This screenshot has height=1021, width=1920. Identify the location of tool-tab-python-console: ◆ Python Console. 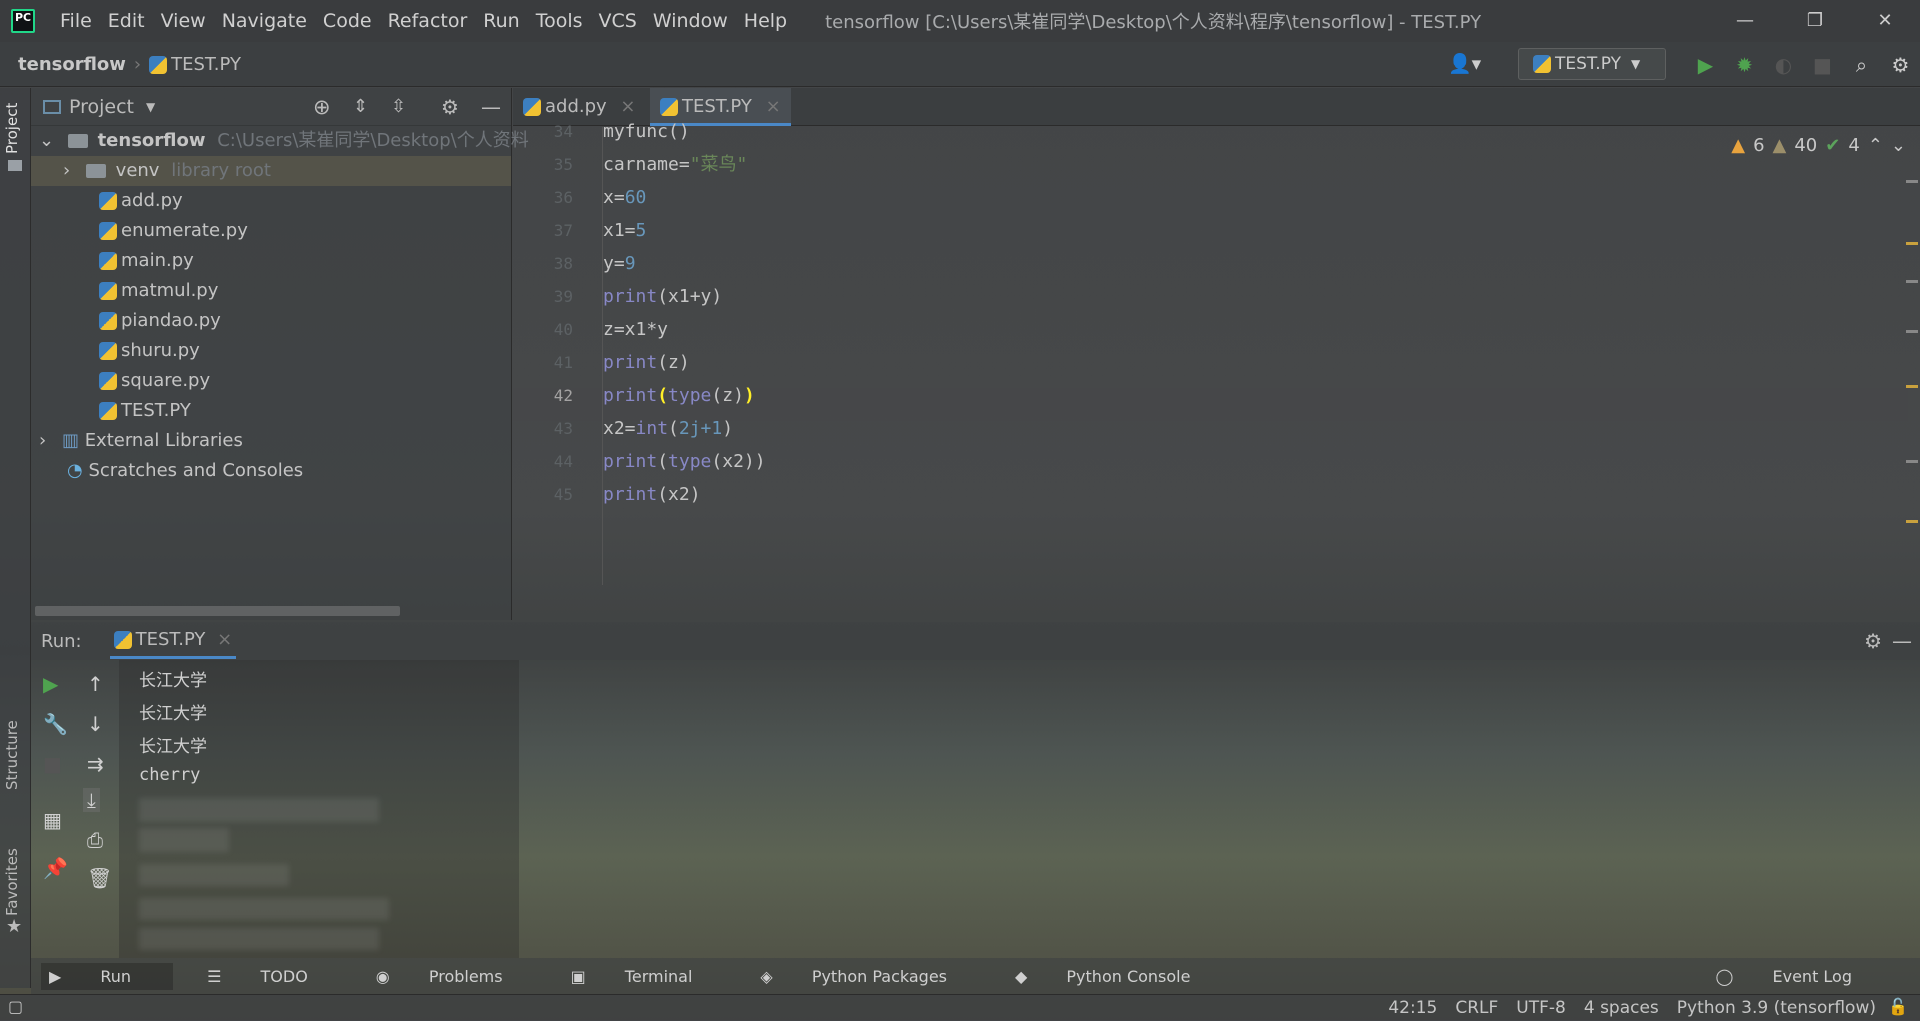
(1119, 976).